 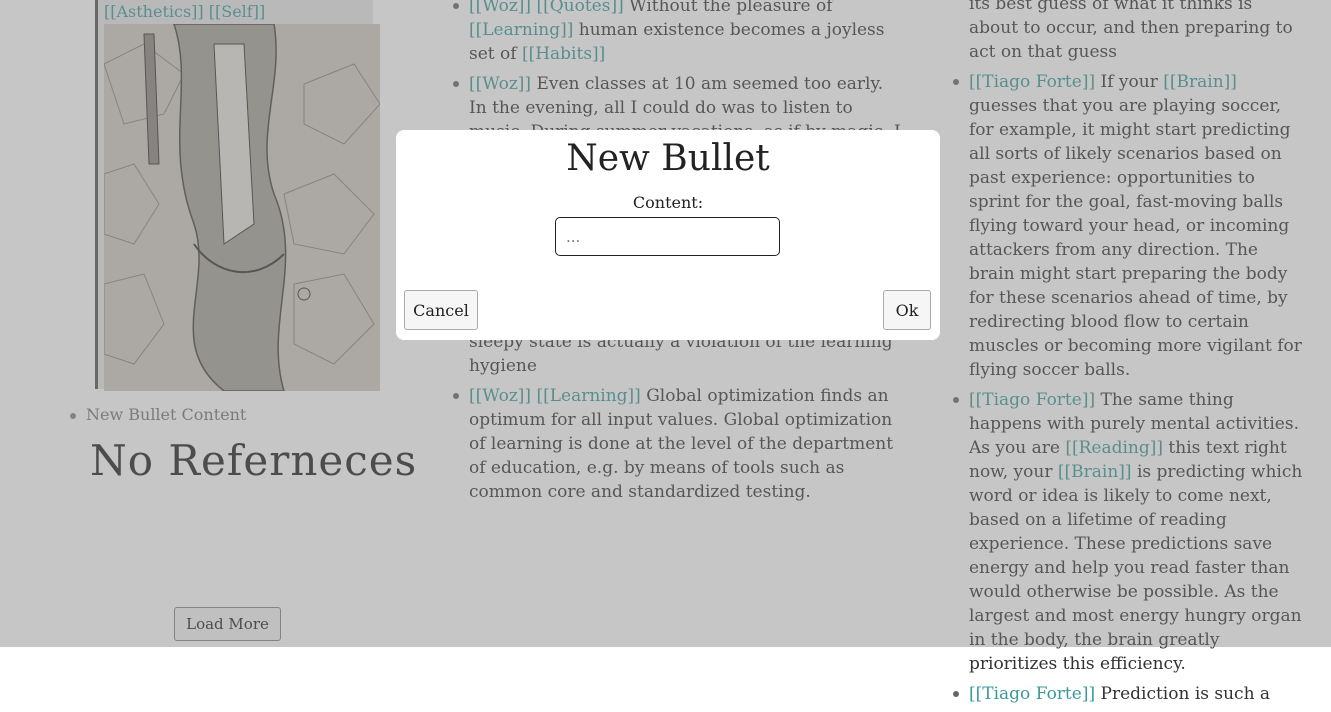 What do you see at coordinates (1185, 694) in the screenshot?
I see `bullet-text: Prediction is such a` at bounding box center [1185, 694].